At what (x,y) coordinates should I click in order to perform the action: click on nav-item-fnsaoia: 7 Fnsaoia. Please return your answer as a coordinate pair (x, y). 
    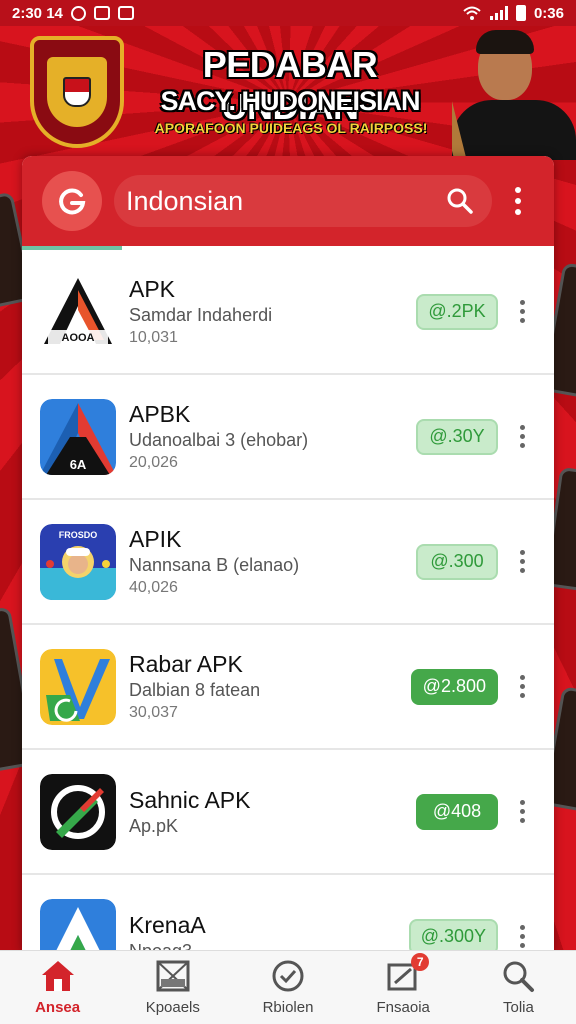
    Looking at the image, I should click on (403, 987).